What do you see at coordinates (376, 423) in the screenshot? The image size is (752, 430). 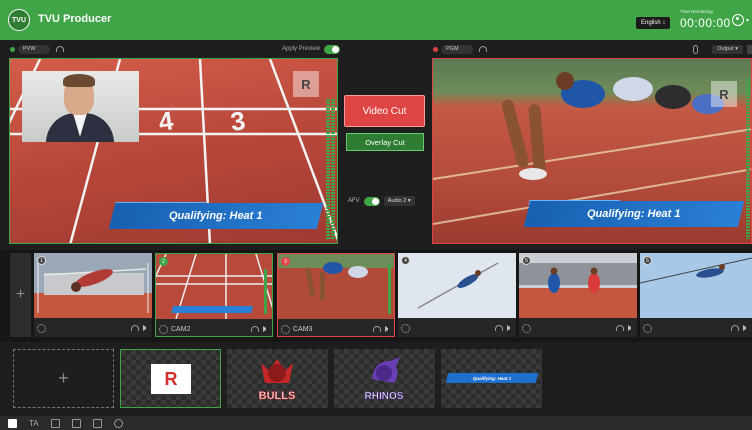 I see `bottom-toolbar: TA` at bounding box center [376, 423].